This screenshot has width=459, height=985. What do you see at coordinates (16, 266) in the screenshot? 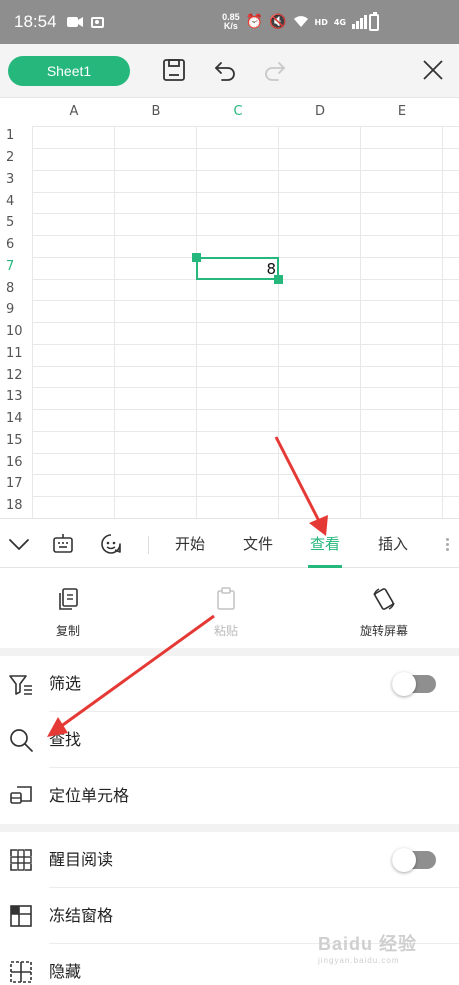
I see `row-label-active: 7` at bounding box center [16, 266].